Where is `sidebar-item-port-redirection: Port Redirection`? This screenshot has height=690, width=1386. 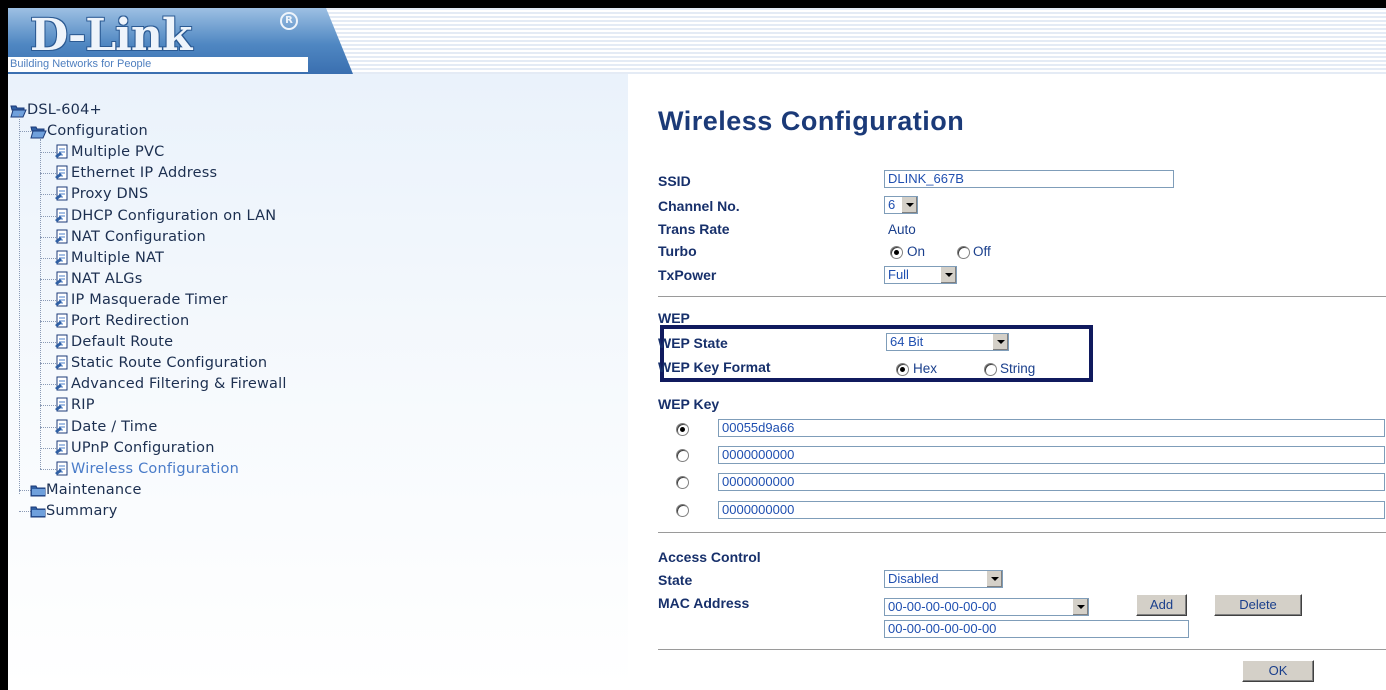
sidebar-item-port-redirection: Port Redirection is located at coordinates (121, 321).